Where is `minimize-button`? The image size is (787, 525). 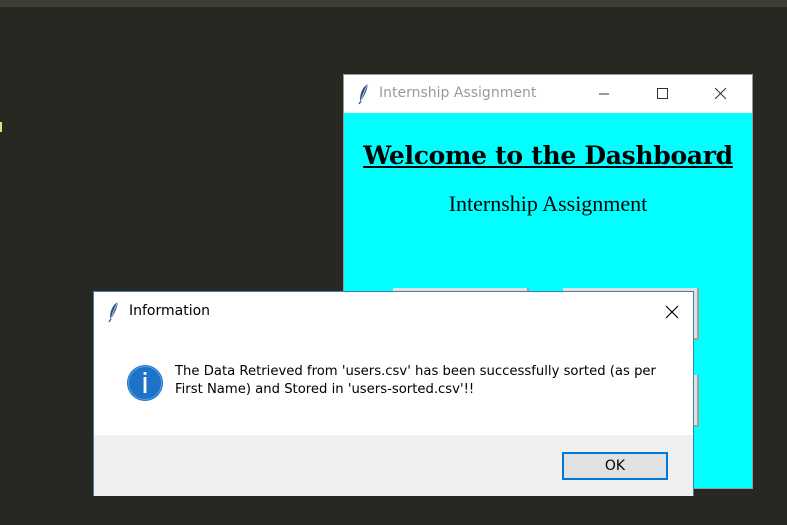 minimize-button is located at coordinates (604, 94).